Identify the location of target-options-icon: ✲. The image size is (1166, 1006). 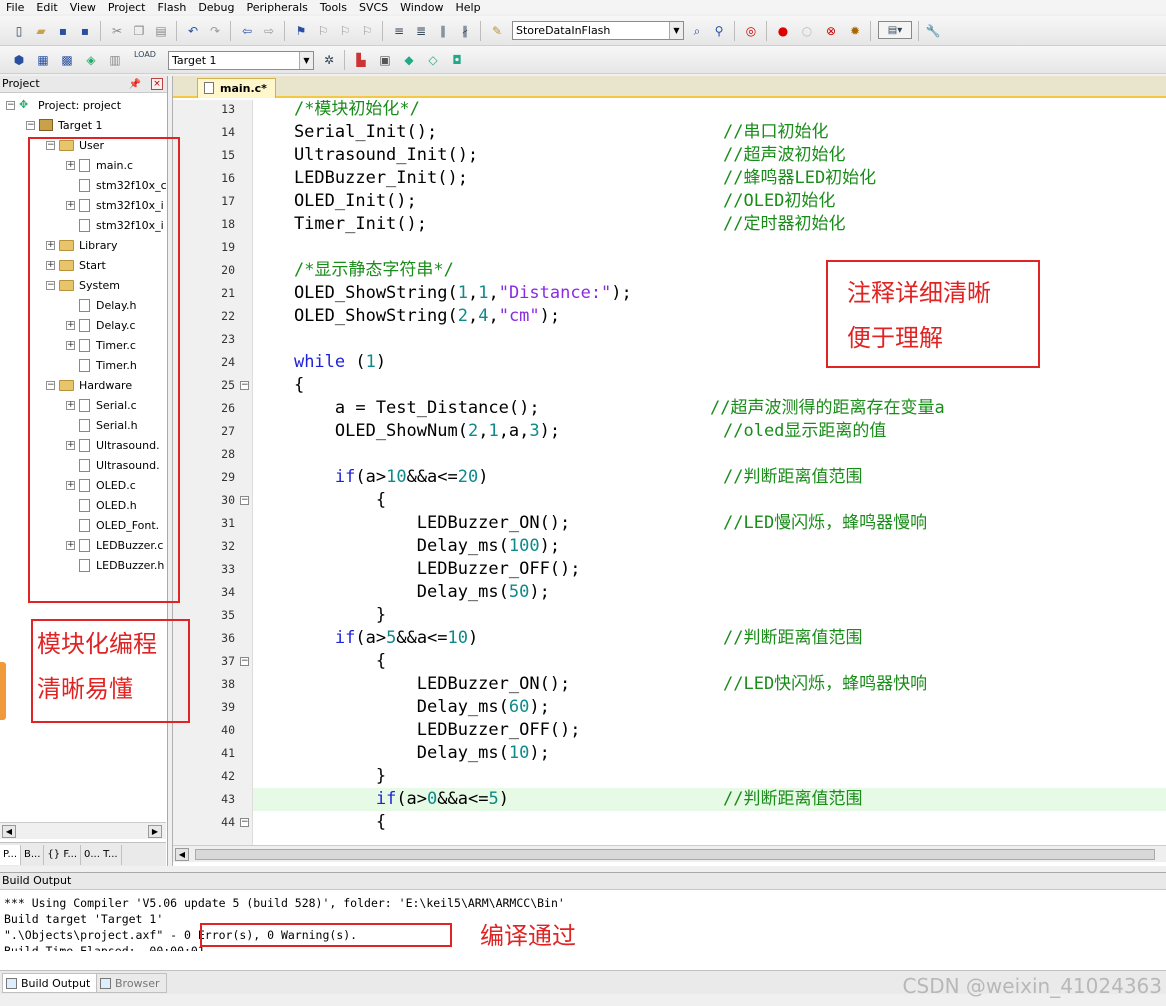
(329, 60).